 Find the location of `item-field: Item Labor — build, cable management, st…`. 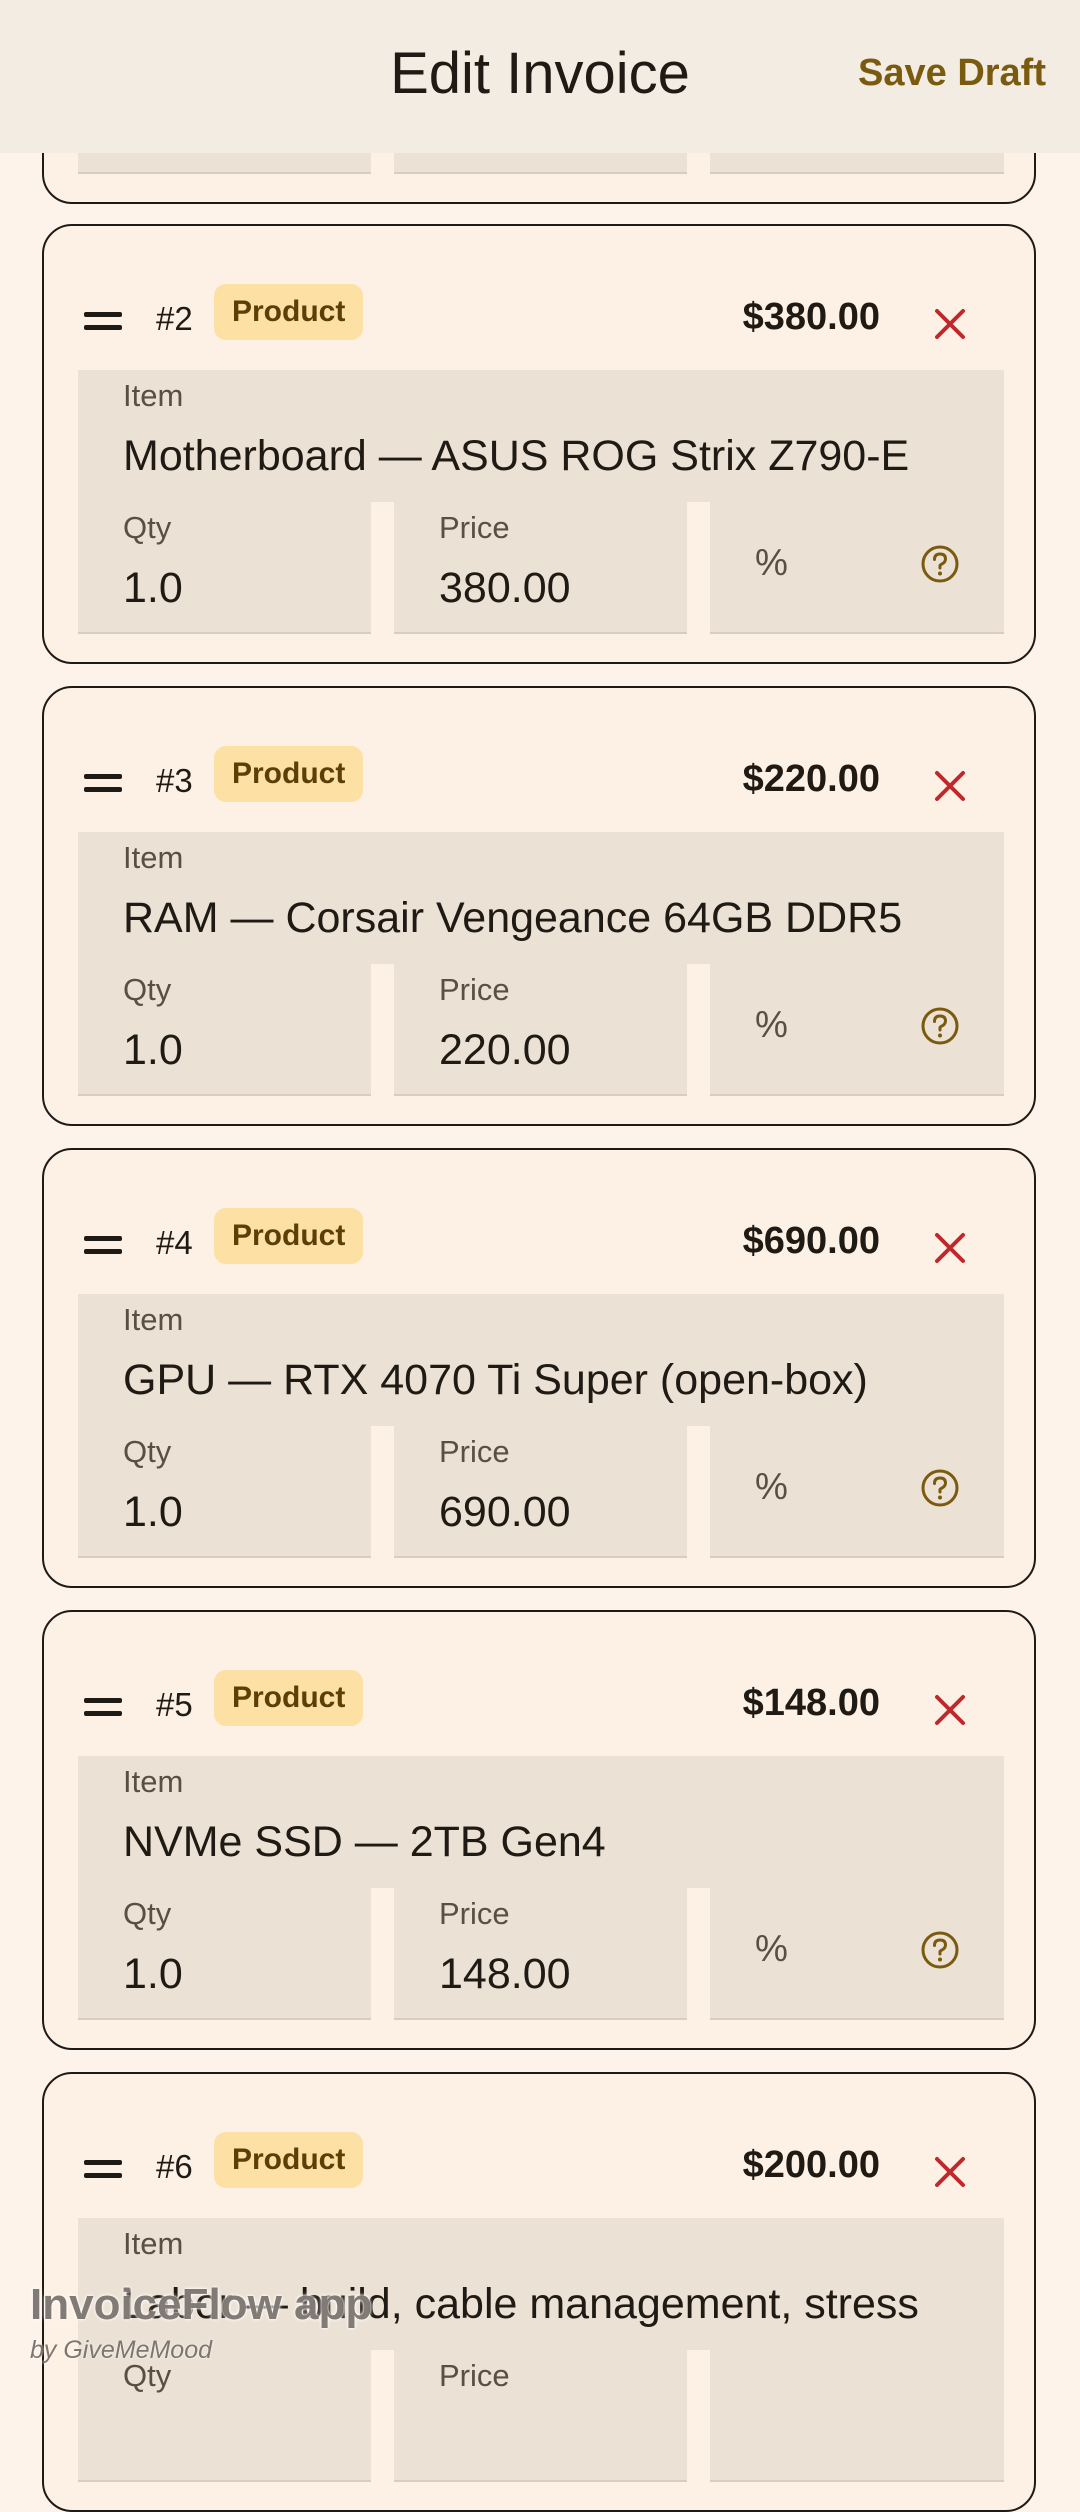

item-field: Item Labor — build, cable management, st… is located at coordinates (541, 2284).